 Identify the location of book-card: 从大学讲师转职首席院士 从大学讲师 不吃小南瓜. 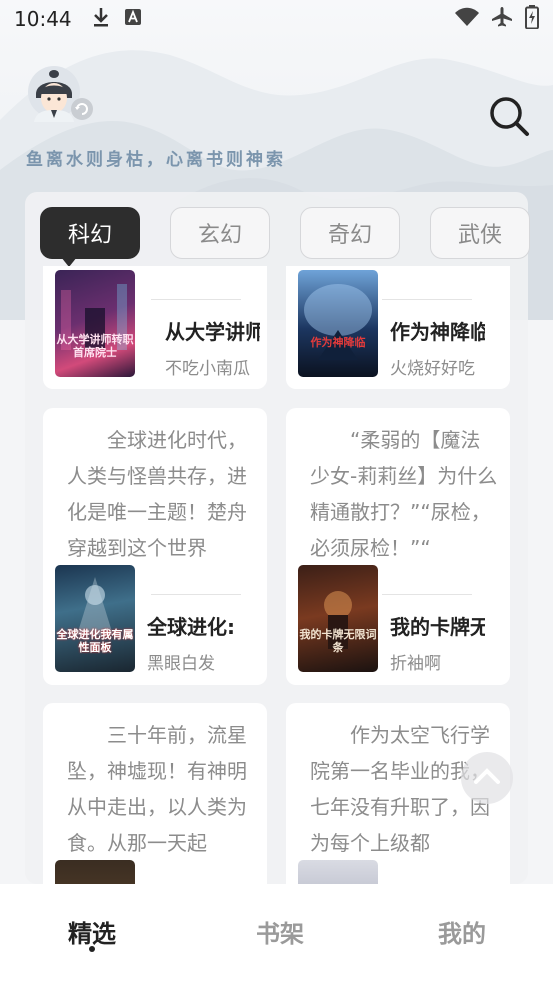
(155, 327).